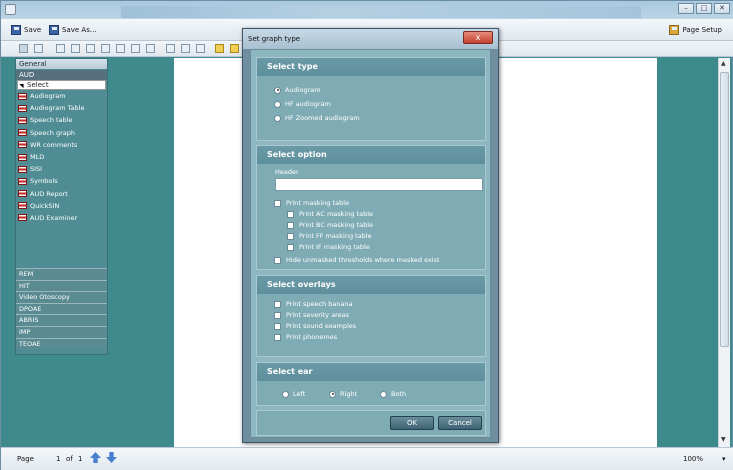 The width and height of the screenshot is (733, 470). I want to click on title-text-area, so click(381, 12).